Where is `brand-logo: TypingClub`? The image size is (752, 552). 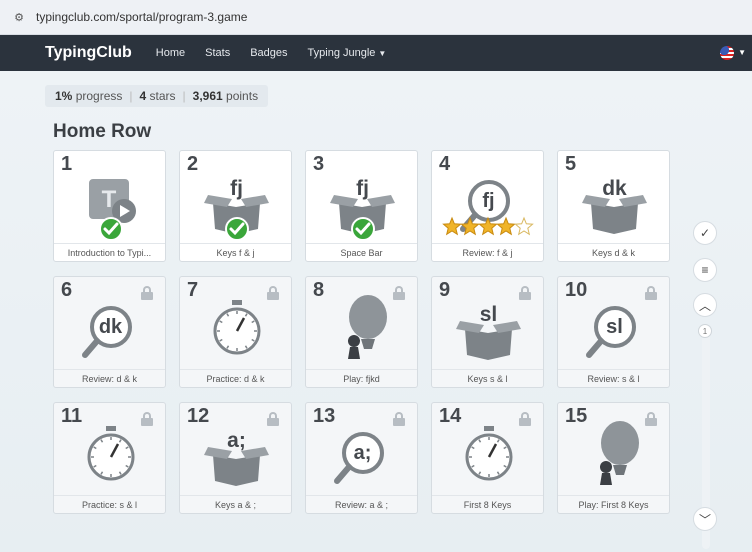 brand-logo: TypingClub is located at coordinates (88, 53).